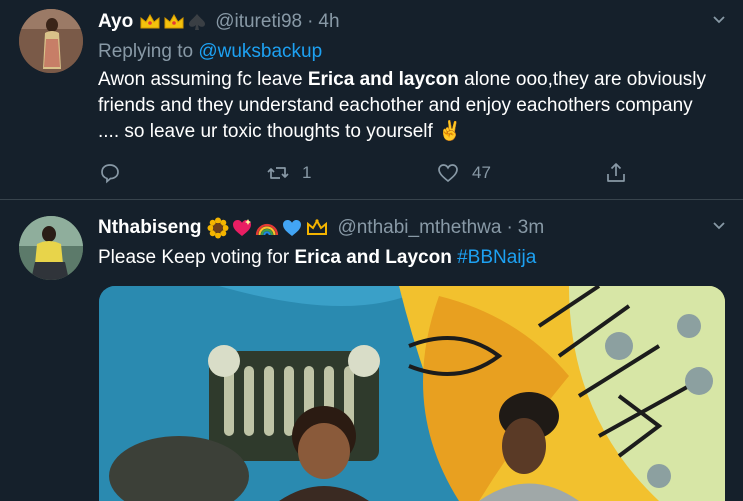 Image resolution: width=743 pixels, height=501 pixels. I want to click on reply-icon, so click(110, 174).